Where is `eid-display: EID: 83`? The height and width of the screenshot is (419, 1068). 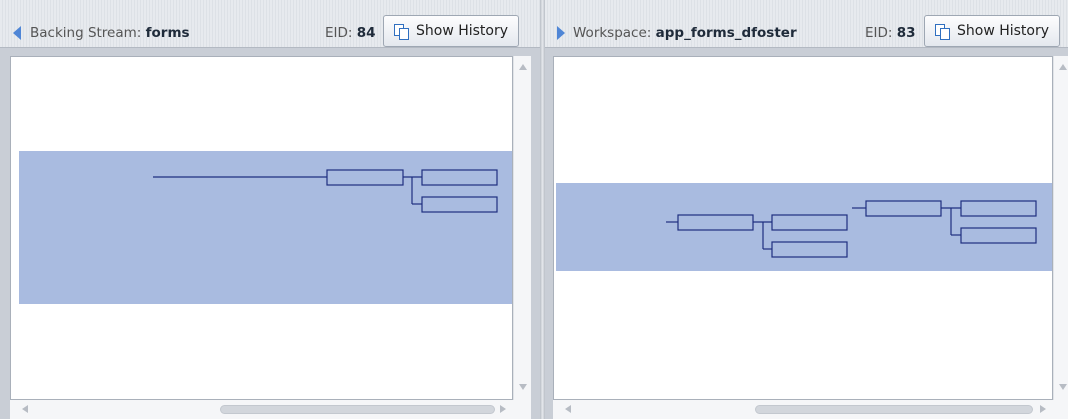 eid-display: EID: 83 is located at coordinates (890, 33).